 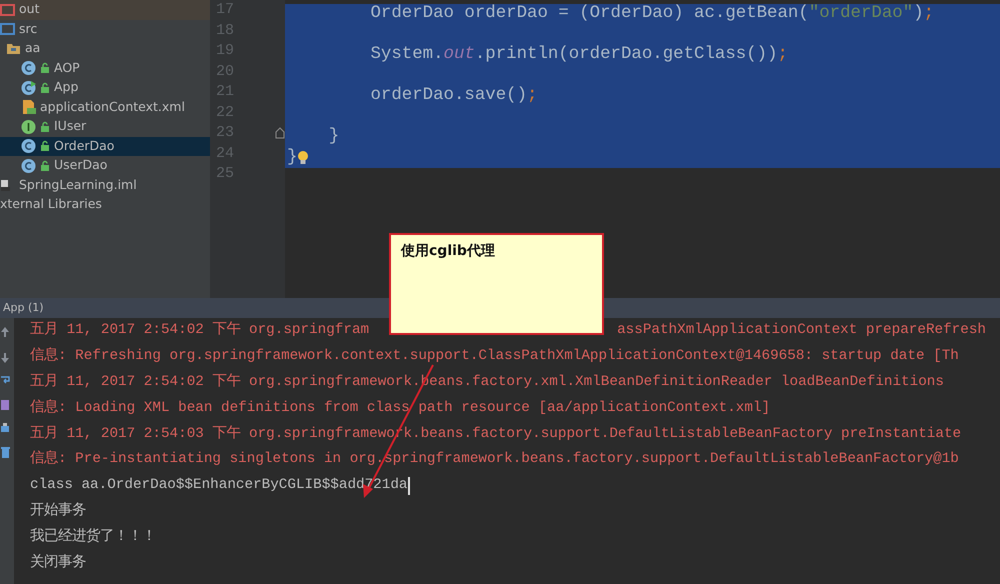 What do you see at coordinates (67, 68) in the screenshot?
I see `tree-item: AOP` at bounding box center [67, 68].